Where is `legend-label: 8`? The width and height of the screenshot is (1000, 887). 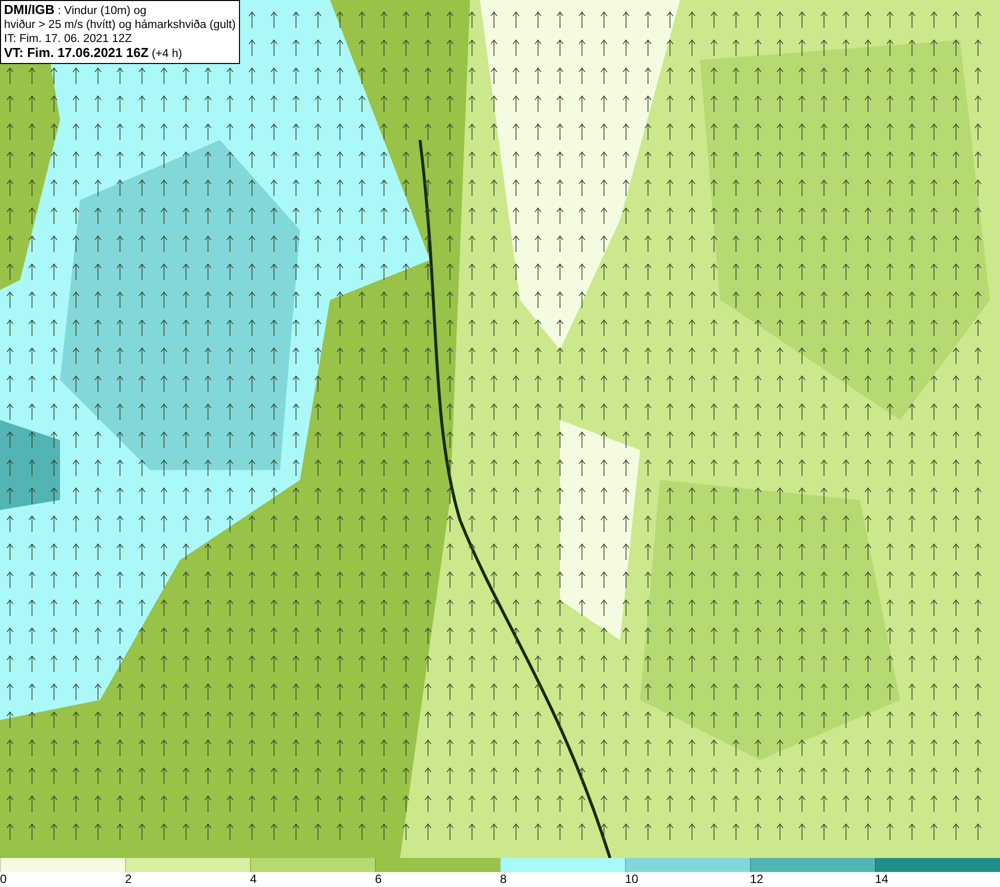
legend-label: 8 is located at coordinates (503, 879).